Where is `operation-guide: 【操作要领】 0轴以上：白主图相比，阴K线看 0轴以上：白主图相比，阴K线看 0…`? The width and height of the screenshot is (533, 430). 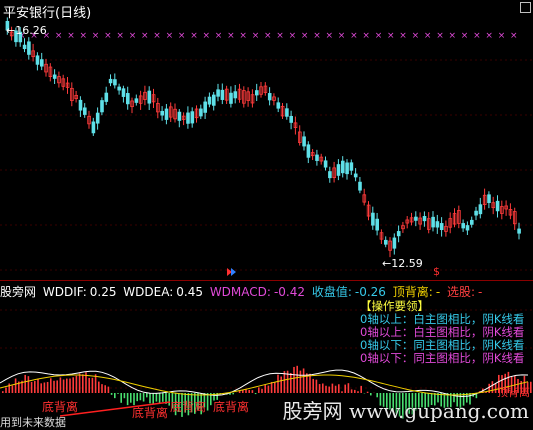 operation-guide: 【操作要领】 0轴以上：白主图相比，阴K线看 0轴以上：白主图相比，阴K线看 0… is located at coordinates (446, 332).